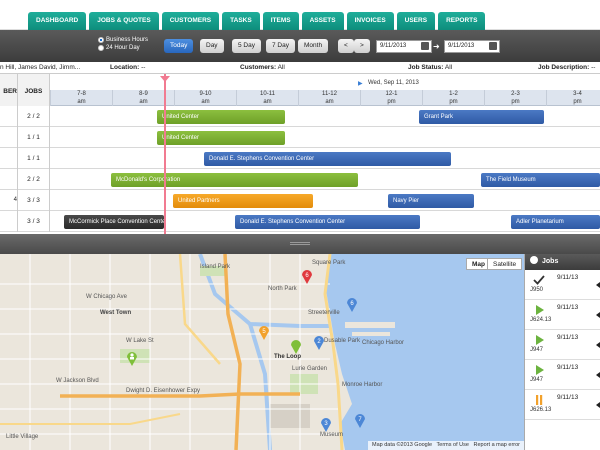 The image size is (600, 450). I want to click on tab-assets: ASSETS, so click(322, 21).